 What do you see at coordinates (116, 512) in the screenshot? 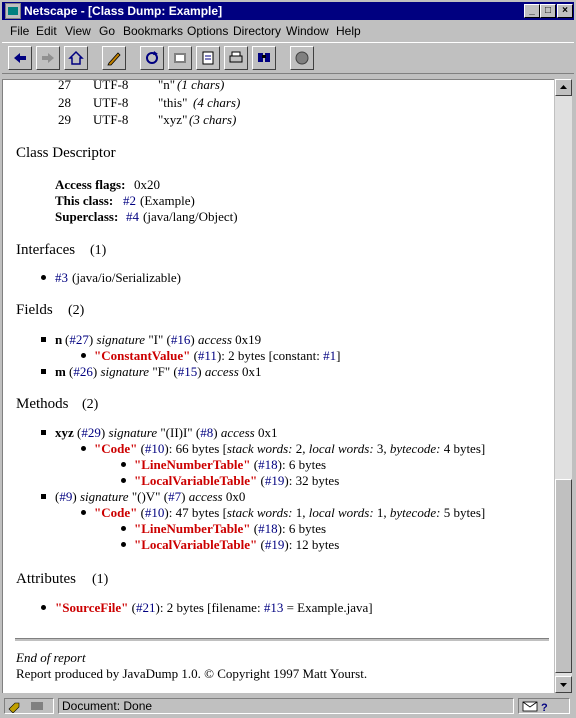
I see `code-attr: "Code"` at bounding box center [116, 512].